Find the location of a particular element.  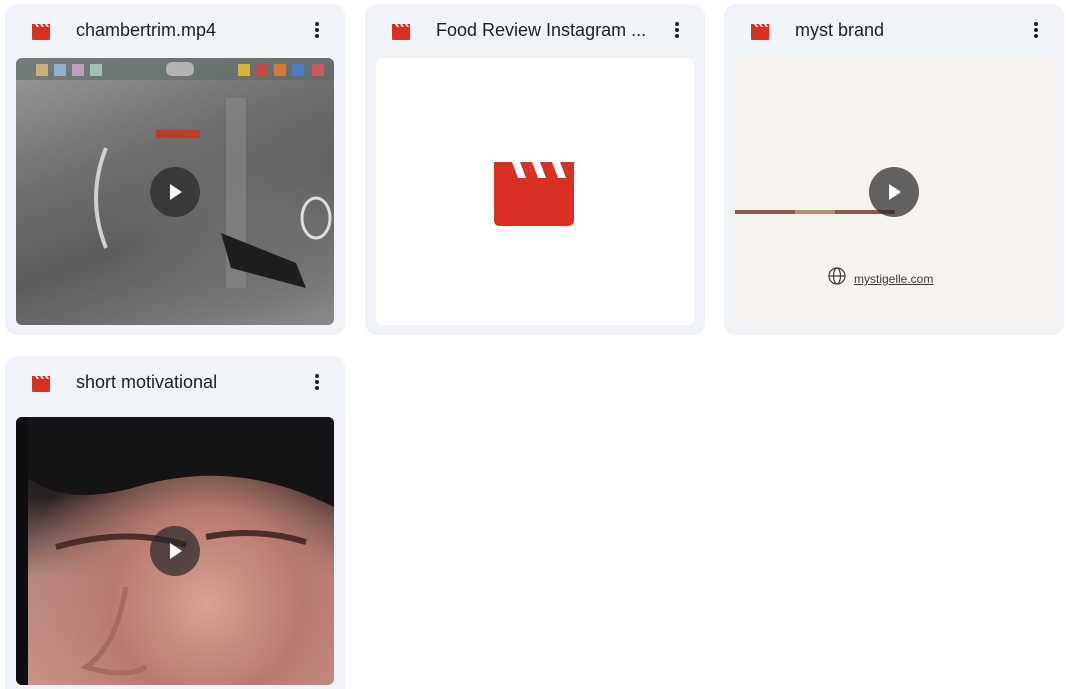

video-thumbnail: mystigelle.com is located at coordinates (894, 191).